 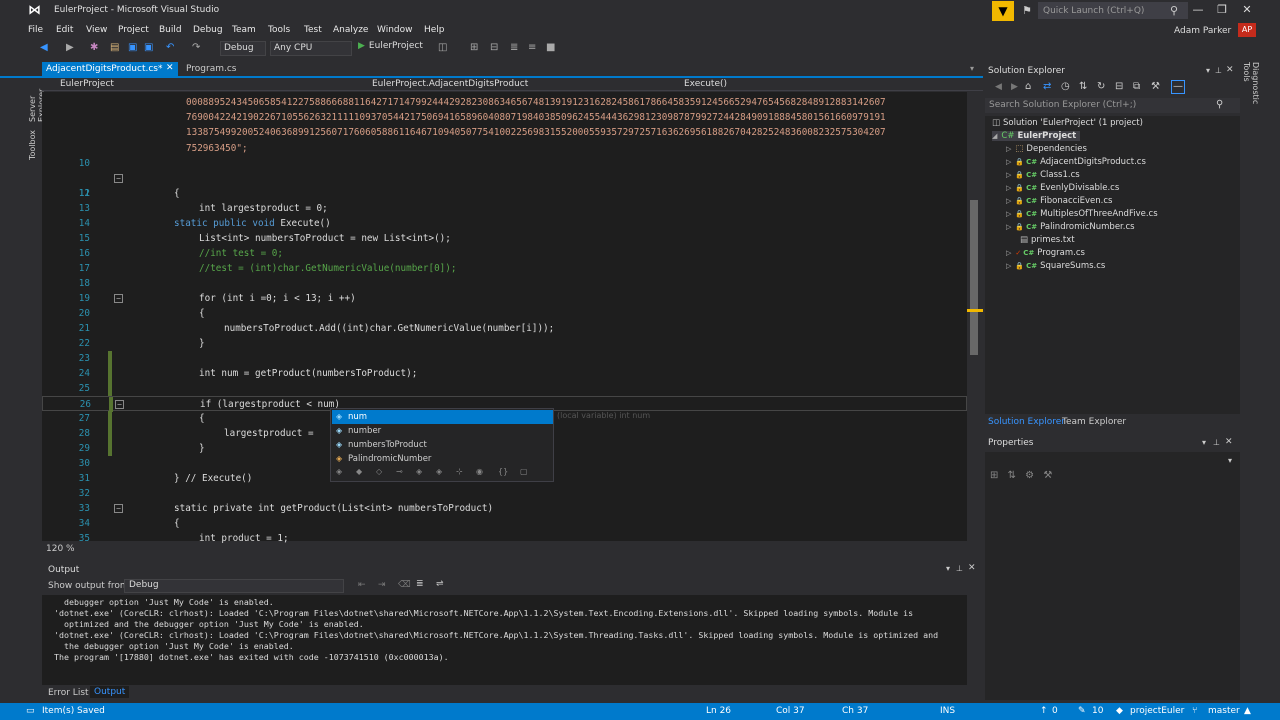 What do you see at coordinates (1119, 711) in the screenshot?
I see `repository-icon: ◆` at bounding box center [1119, 711].